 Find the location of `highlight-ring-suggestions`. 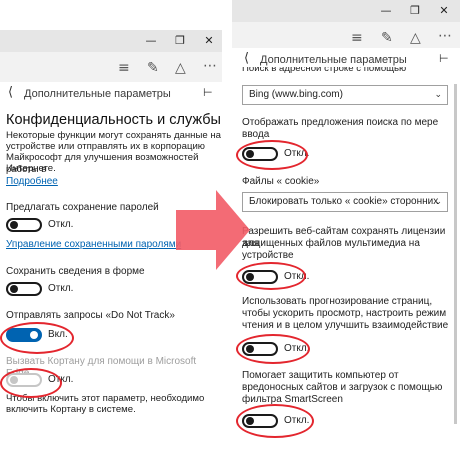

highlight-ring-suggestions is located at coordinates (272, 155).